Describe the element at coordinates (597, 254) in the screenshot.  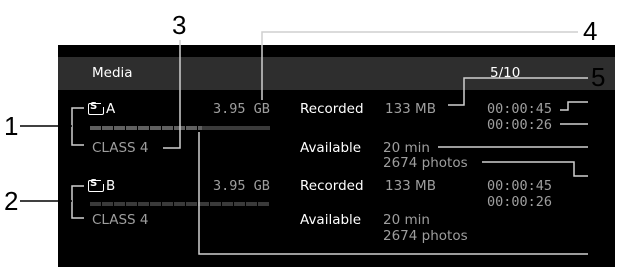
I see `callout-10: 10` at that location.